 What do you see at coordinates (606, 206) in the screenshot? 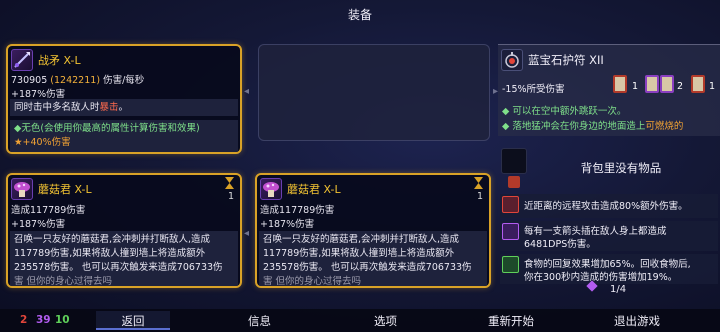
I see `mutation-text: 近距离的远程攻击造成80%额外伤害。` at bounding box center [606, 206].